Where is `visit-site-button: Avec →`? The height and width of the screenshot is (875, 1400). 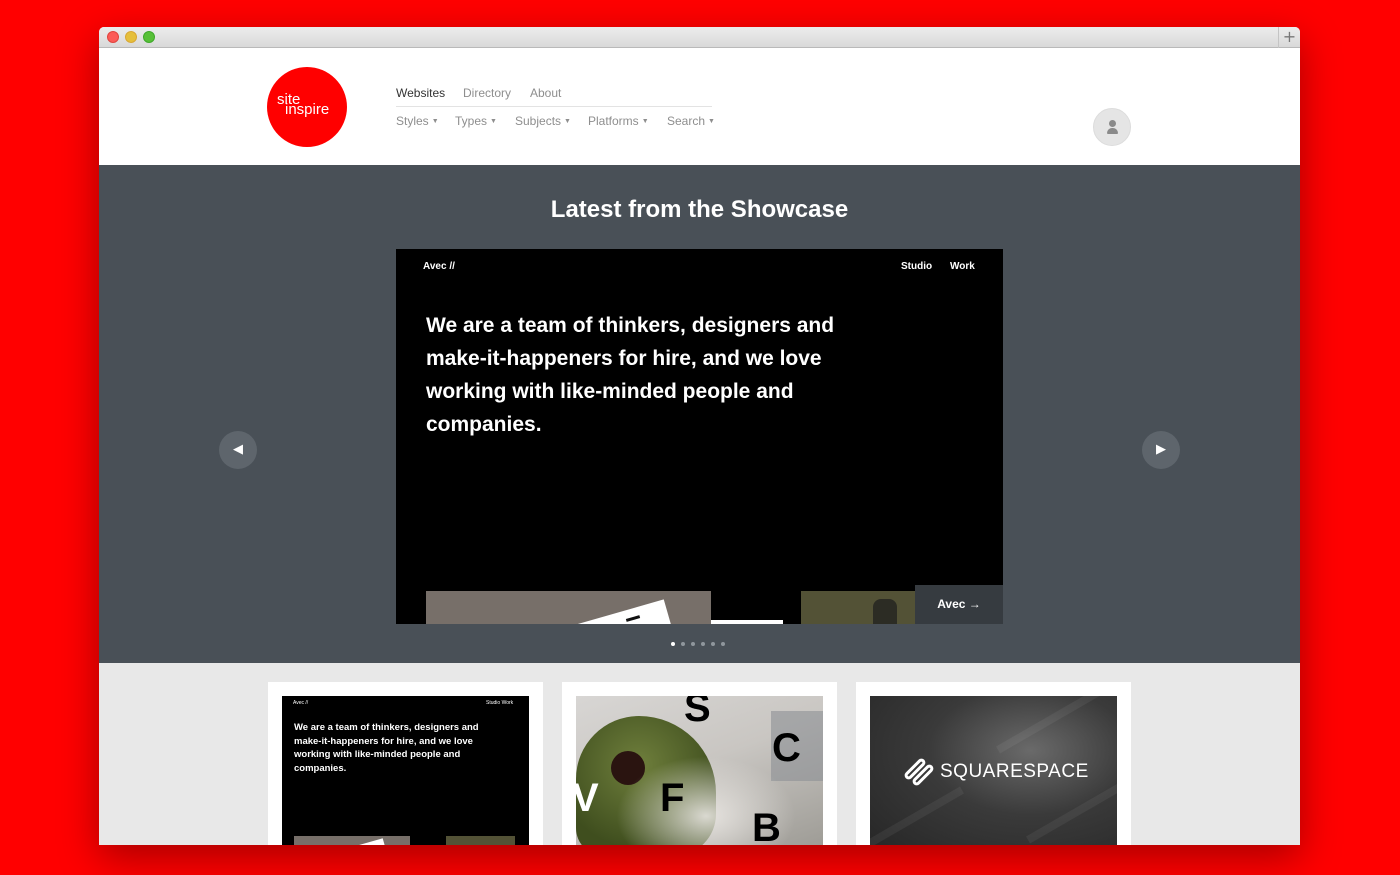
visit-site-button: Avec → is located at coordinates (959, 604).